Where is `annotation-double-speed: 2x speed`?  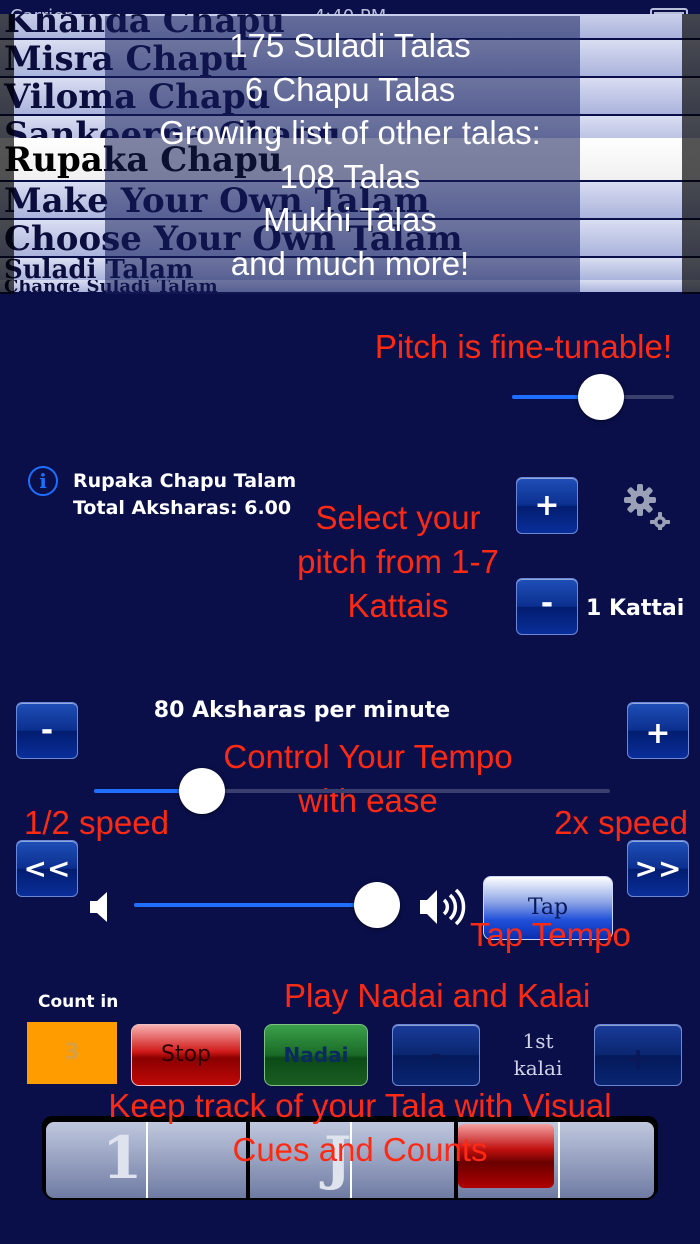 annotation-double-speed: 2x speed is located at coordinates (621, 822).